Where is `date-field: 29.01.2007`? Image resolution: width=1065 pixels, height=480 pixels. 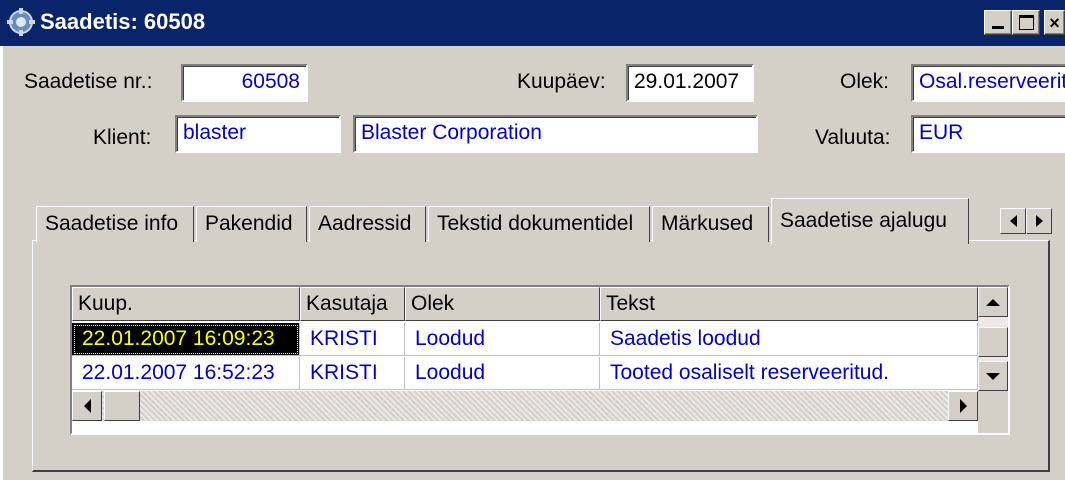 date-field: 29.01.2007 is located at coordinates (690, 83).